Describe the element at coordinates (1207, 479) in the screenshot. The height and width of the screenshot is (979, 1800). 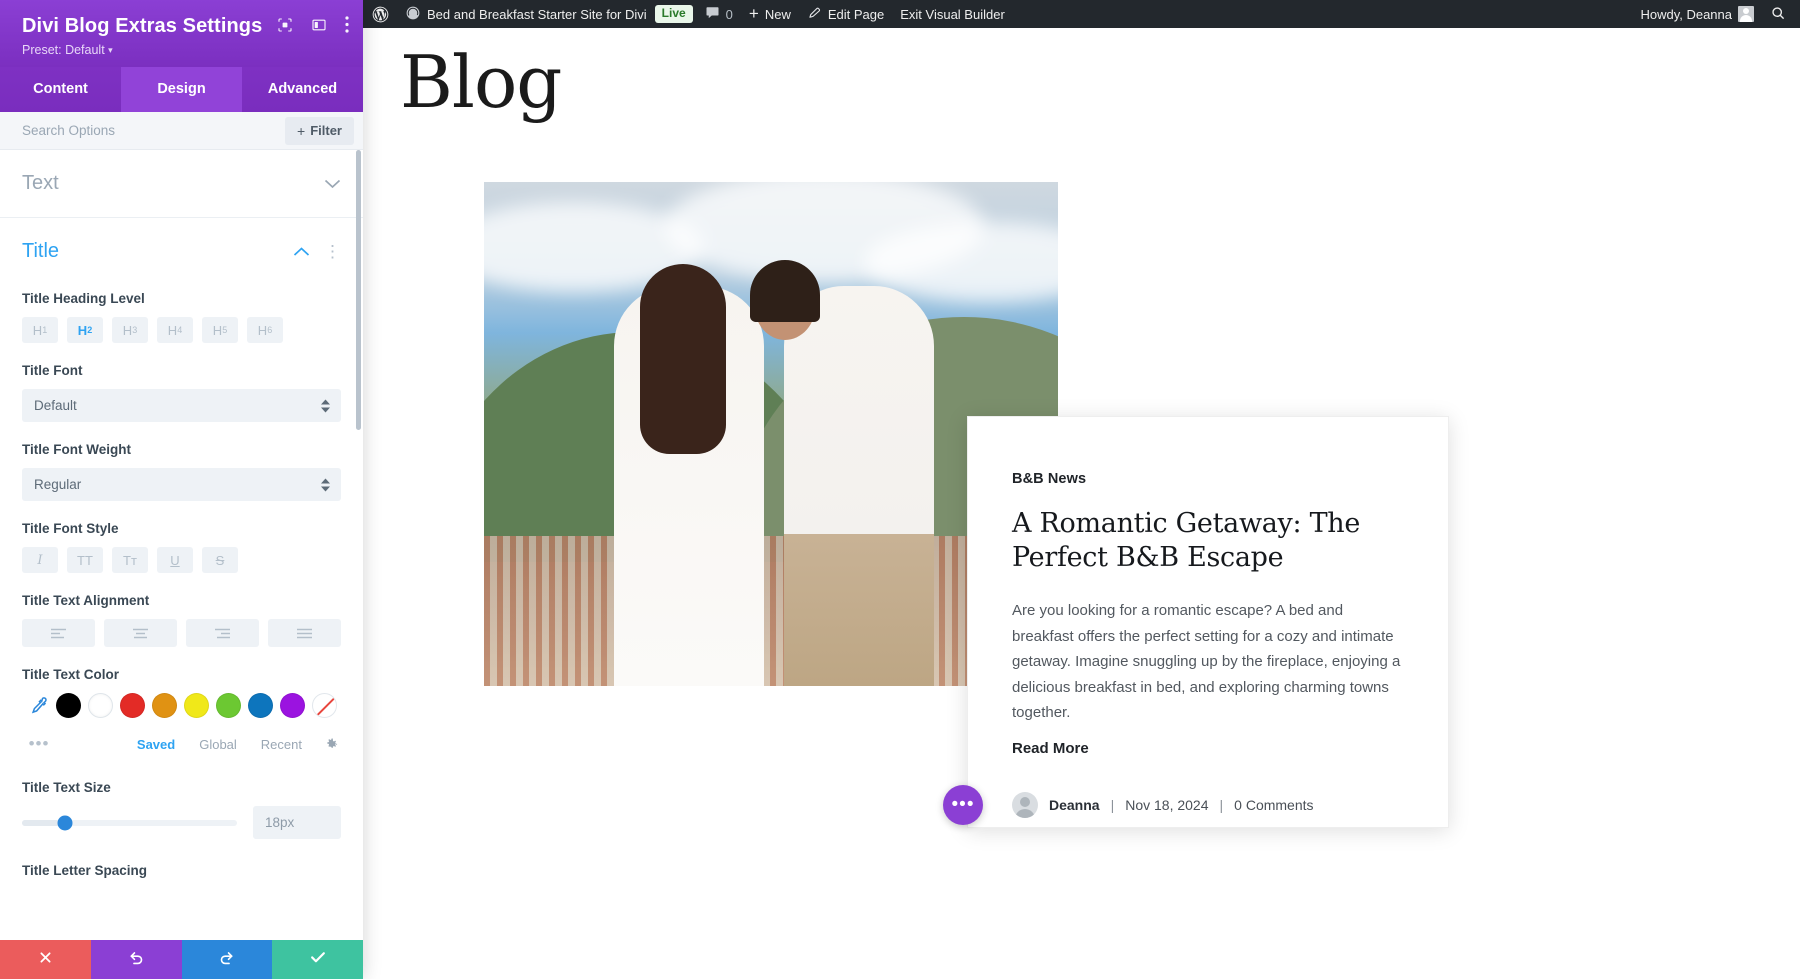
I see `post-category: B&B News` at that location.